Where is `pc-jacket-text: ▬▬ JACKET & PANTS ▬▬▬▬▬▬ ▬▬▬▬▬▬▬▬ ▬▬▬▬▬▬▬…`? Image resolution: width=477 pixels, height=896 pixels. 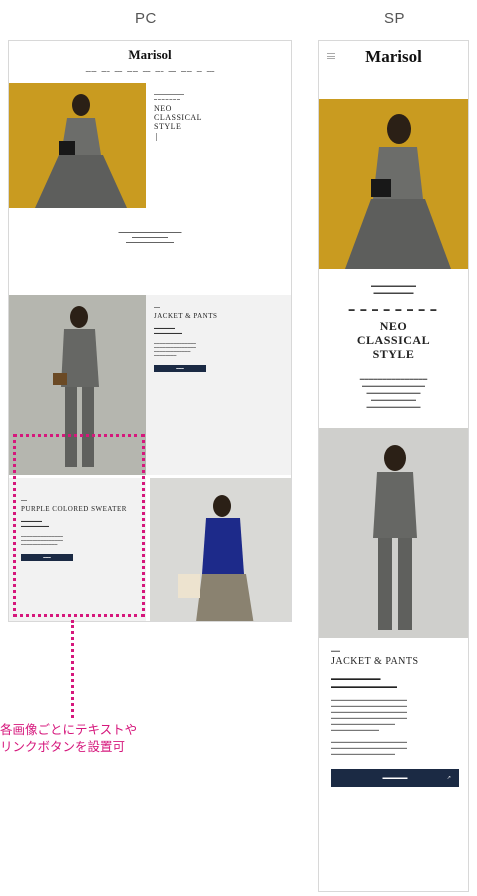
pc-jacket-text: ▬▬ JACKET & PANTS ▬▬▬▬▬▬ ▬▬▬▬▬▬▬▬ ▬▬▬▬▬▬▬… is located at coordinates (218, 385).